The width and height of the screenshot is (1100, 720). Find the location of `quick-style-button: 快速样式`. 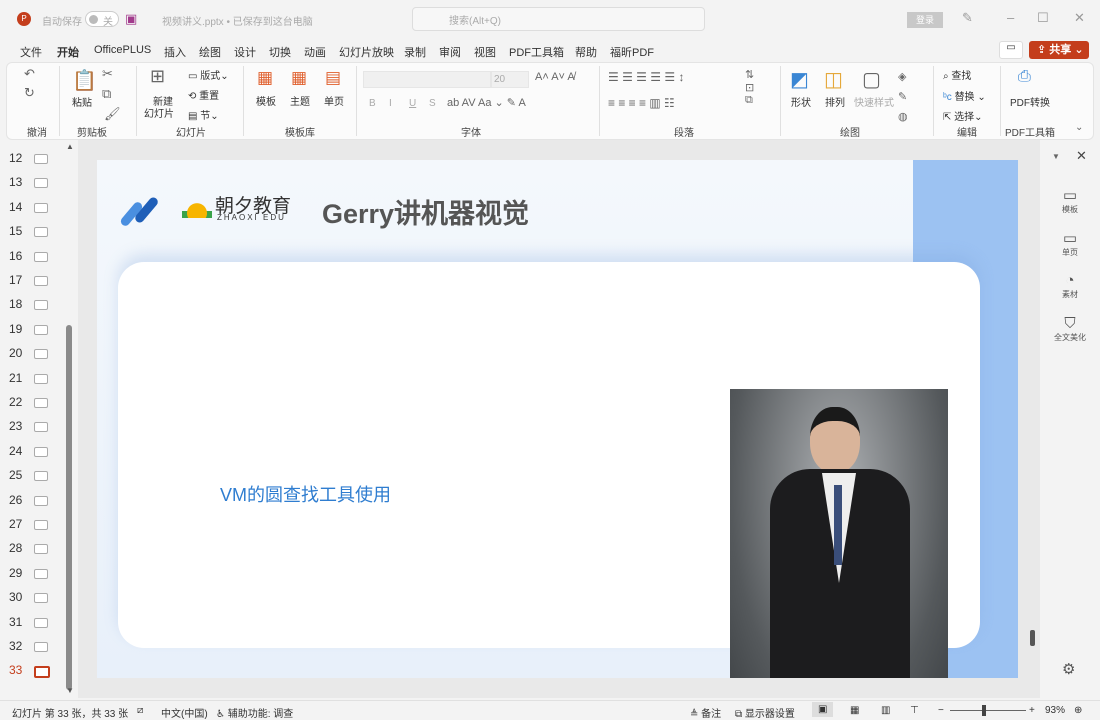

quick-style-button: 快速样式 is located at coordinates (874, 101).